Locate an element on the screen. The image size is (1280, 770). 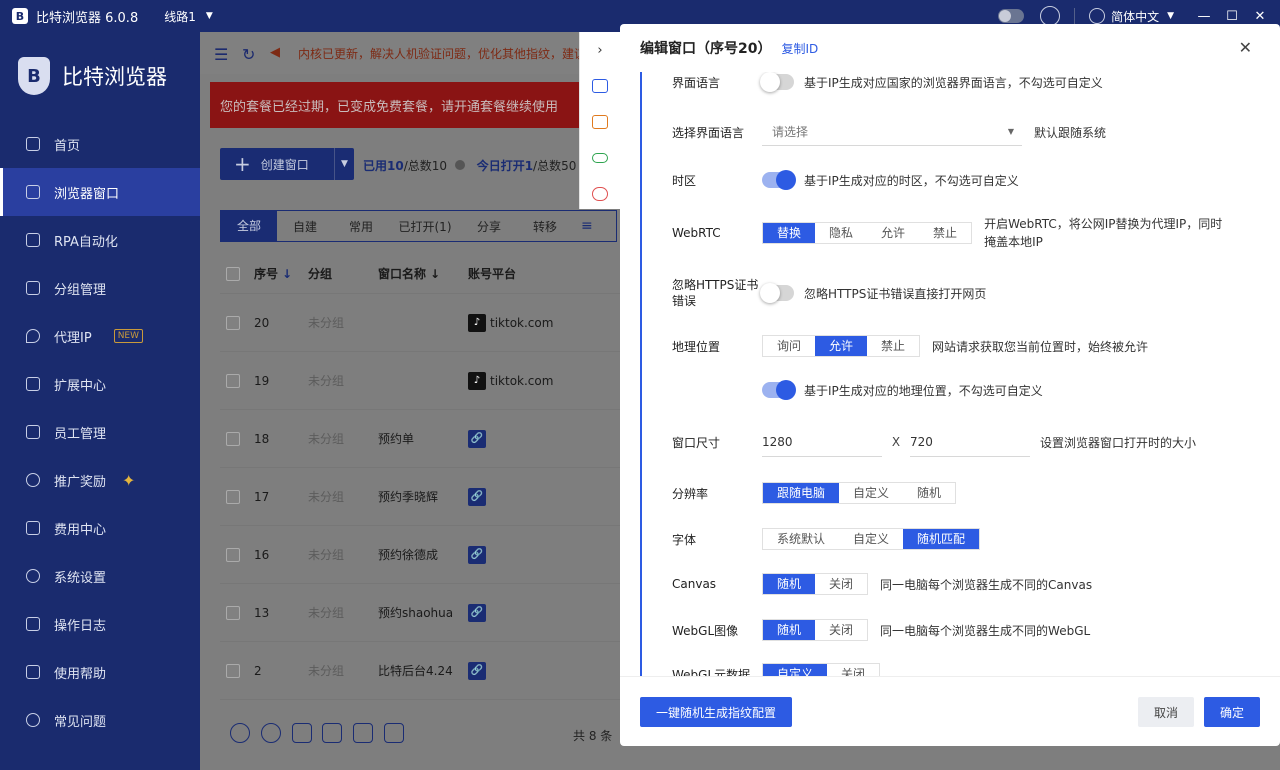
timezone-switch is located at coordinates (779, 180).